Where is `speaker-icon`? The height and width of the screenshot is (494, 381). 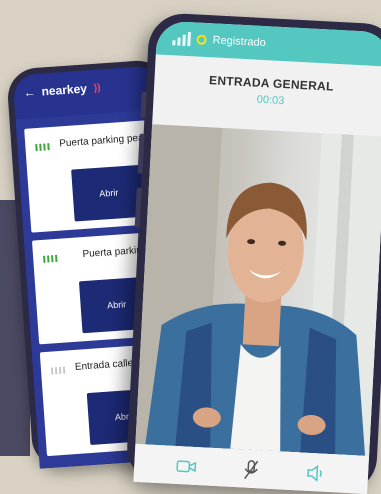 speaker-icon is located at coordinates (315, 473).